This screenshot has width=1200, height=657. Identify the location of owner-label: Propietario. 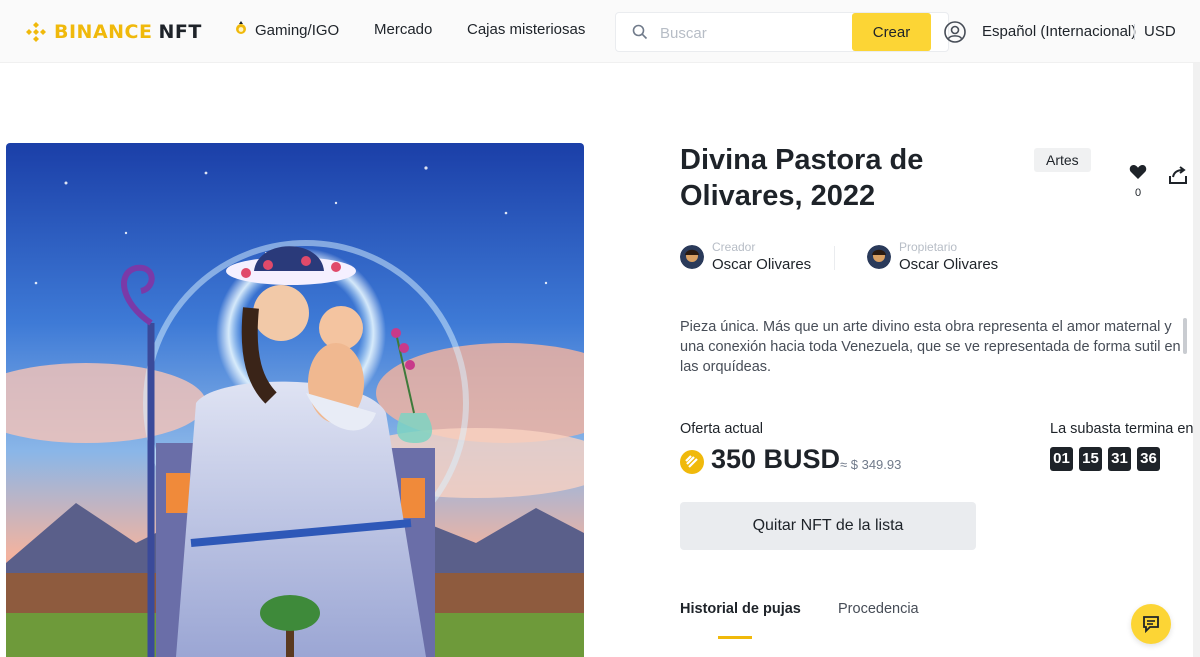
(928, 247).